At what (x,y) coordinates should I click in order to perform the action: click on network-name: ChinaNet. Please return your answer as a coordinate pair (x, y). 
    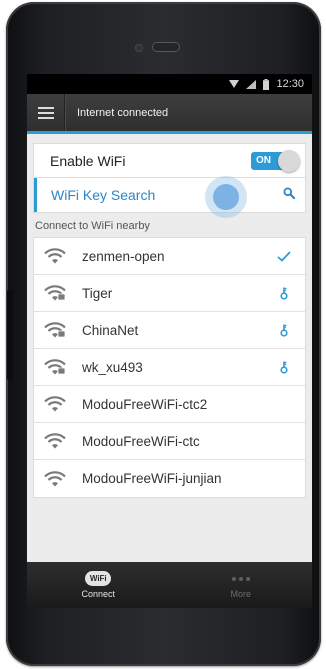
    Looking at the image, I should click on (110, 330).